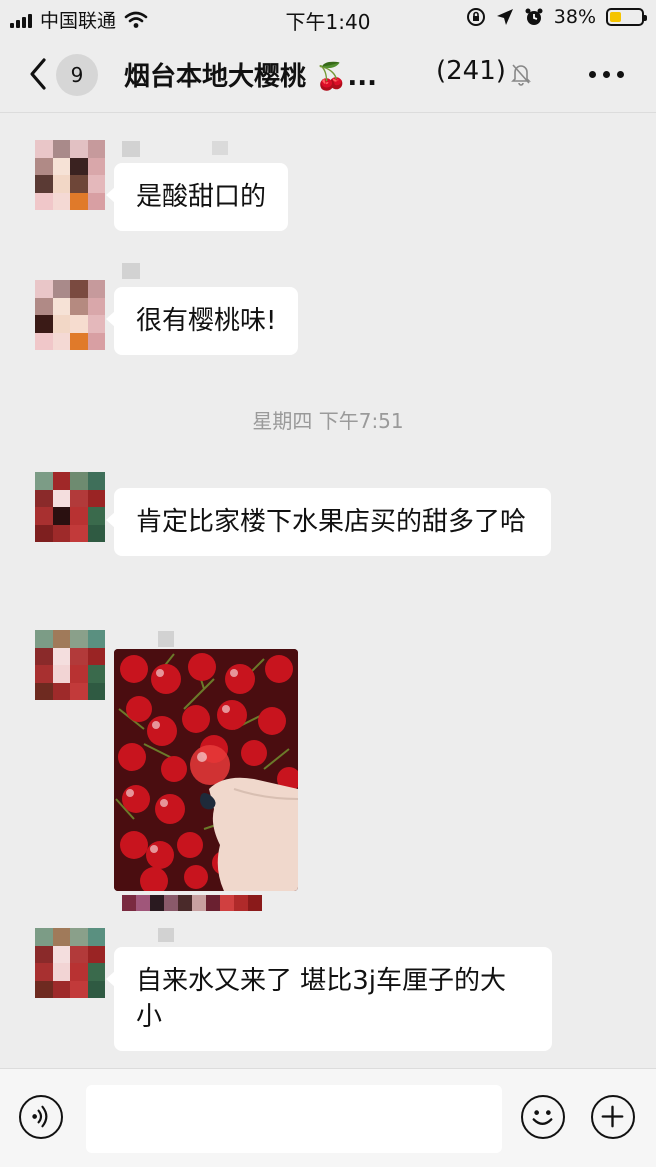  Describe the element at coordinates (504, 17) in the screenshot. I see `location-icon` at that location.